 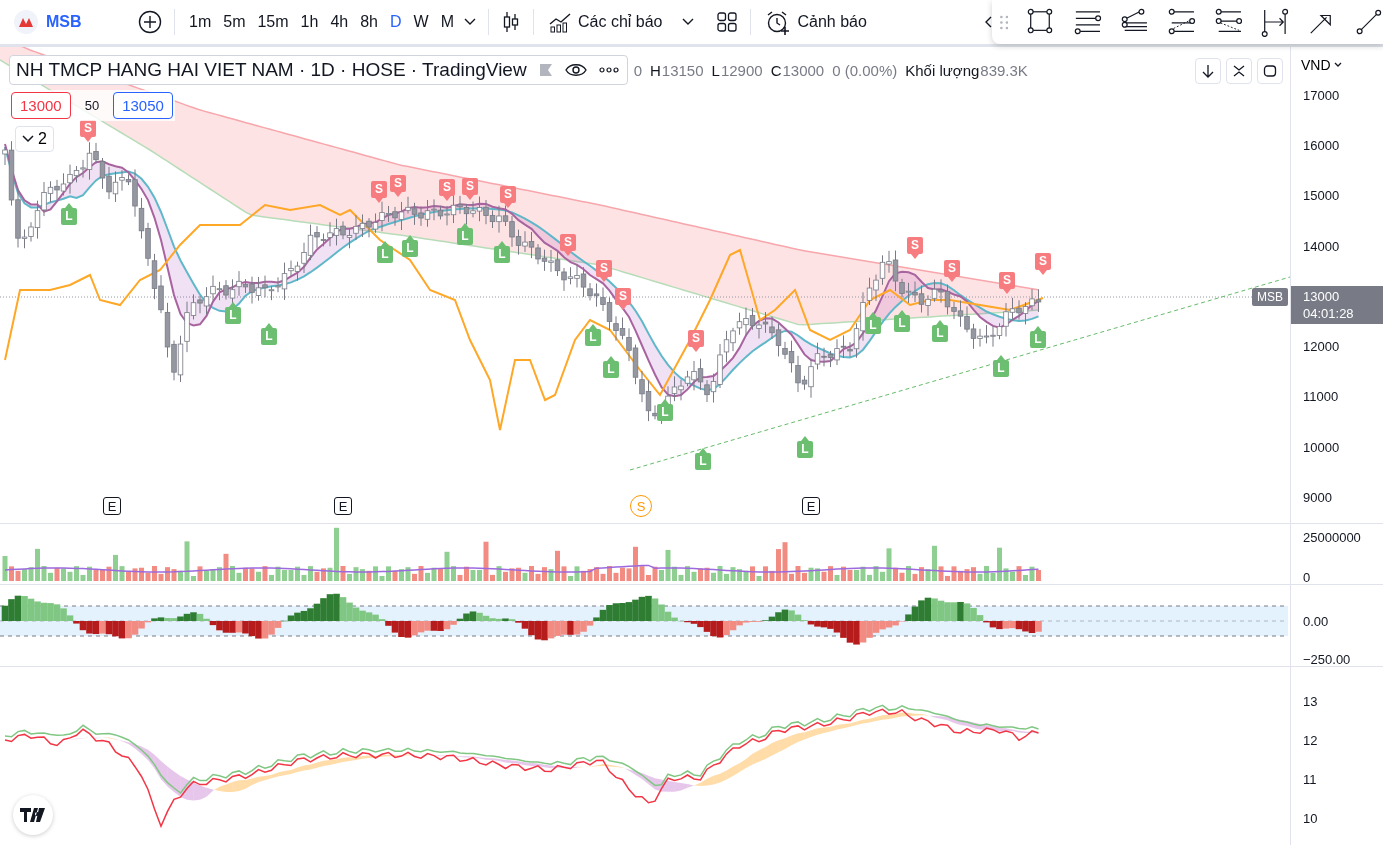 I want to click on legend-label: L, so click(x=715, y=70).